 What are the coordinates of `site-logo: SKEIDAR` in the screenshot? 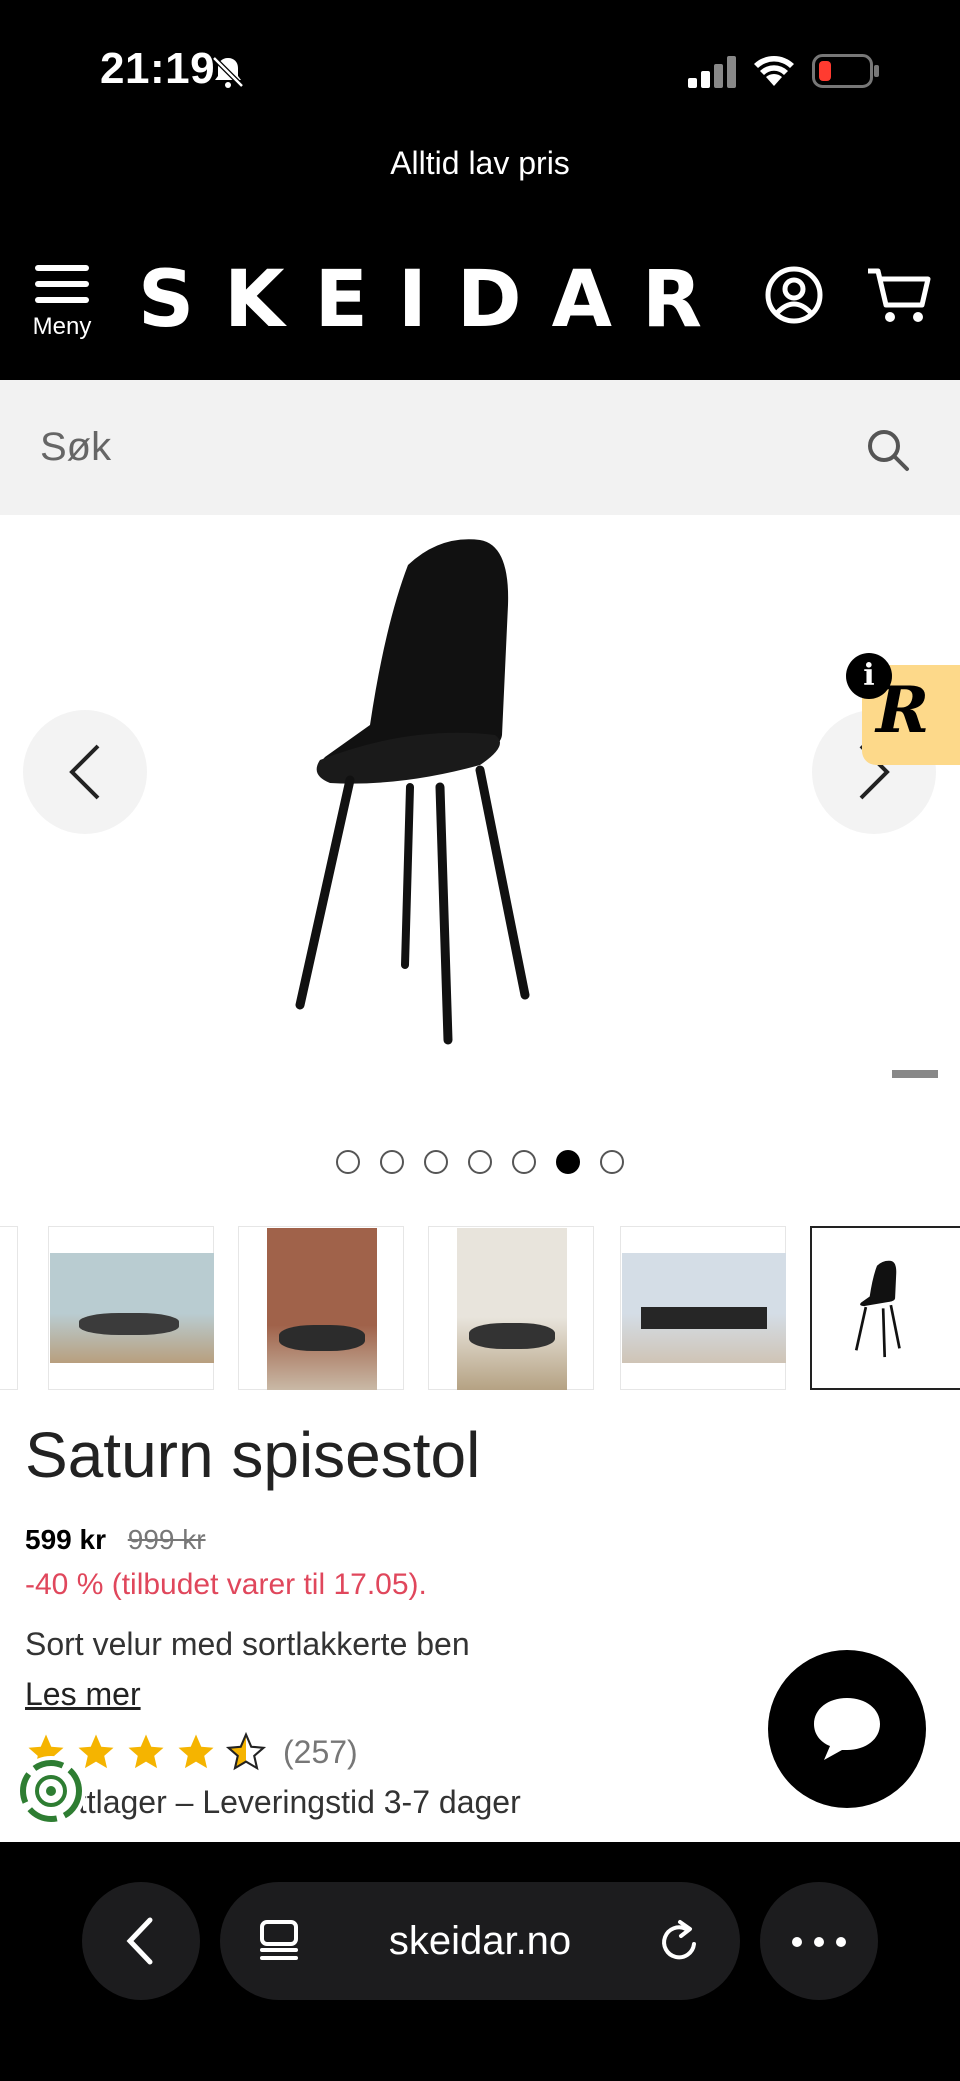 It's located at (435, 300).